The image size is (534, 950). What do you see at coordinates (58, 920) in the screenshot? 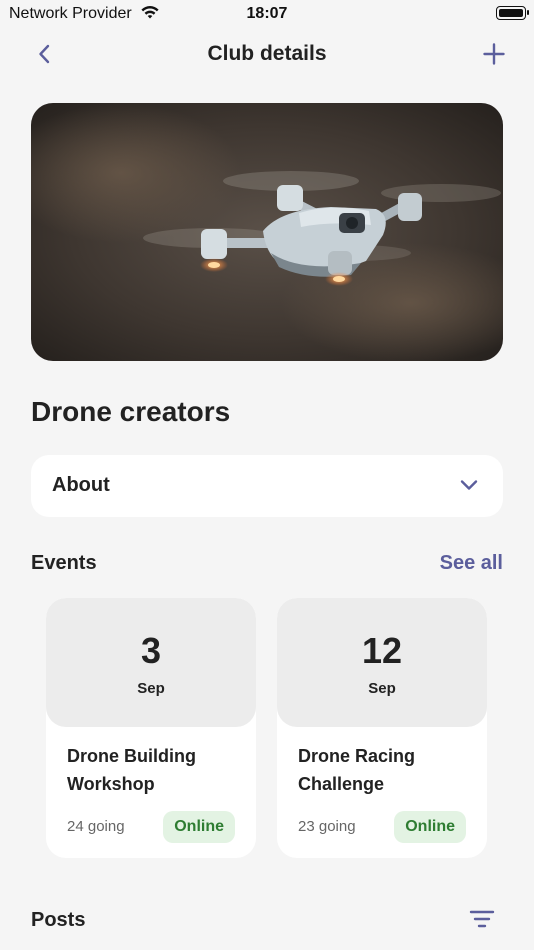
I see `posts-section-title: Posts` at bounding box center [58, 920].